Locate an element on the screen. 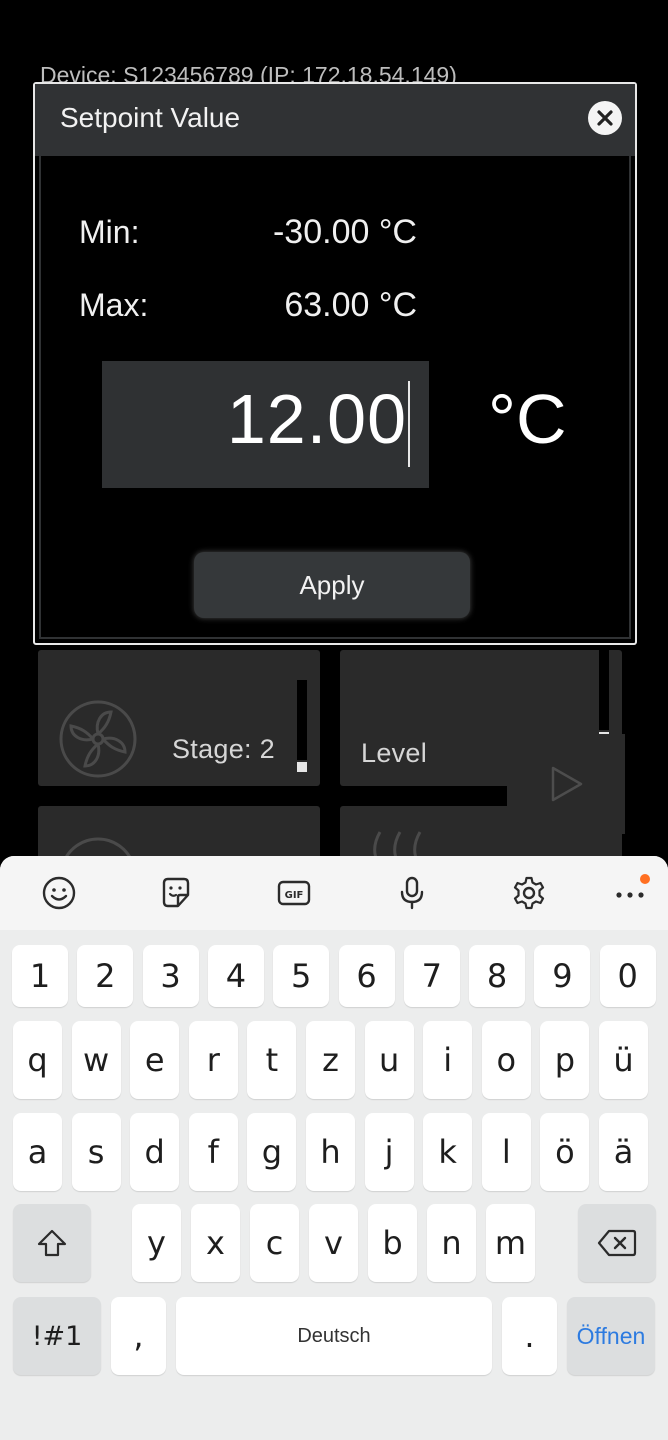 This screenshot has height=1440, width=668. shift-icon is located at coordinates (52, 1243).